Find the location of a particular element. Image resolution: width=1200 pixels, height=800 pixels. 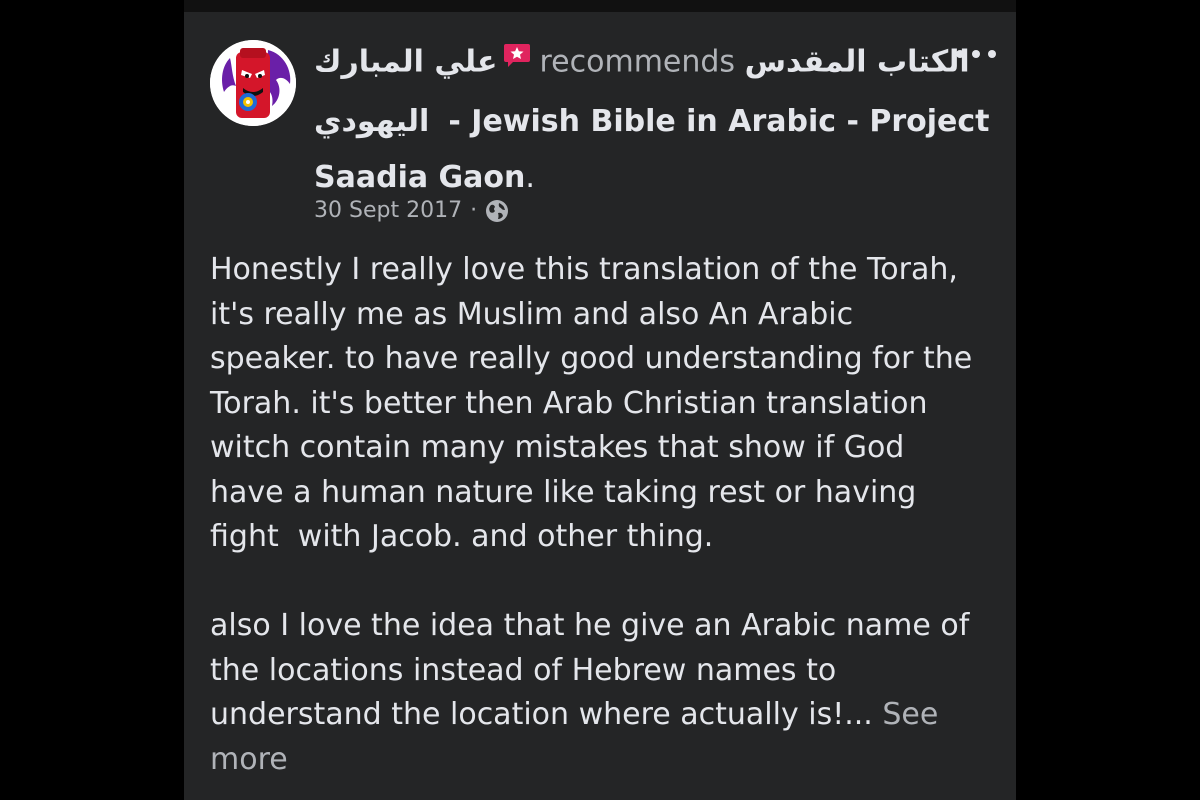

more-options-button is located at coordinates (976, 54).